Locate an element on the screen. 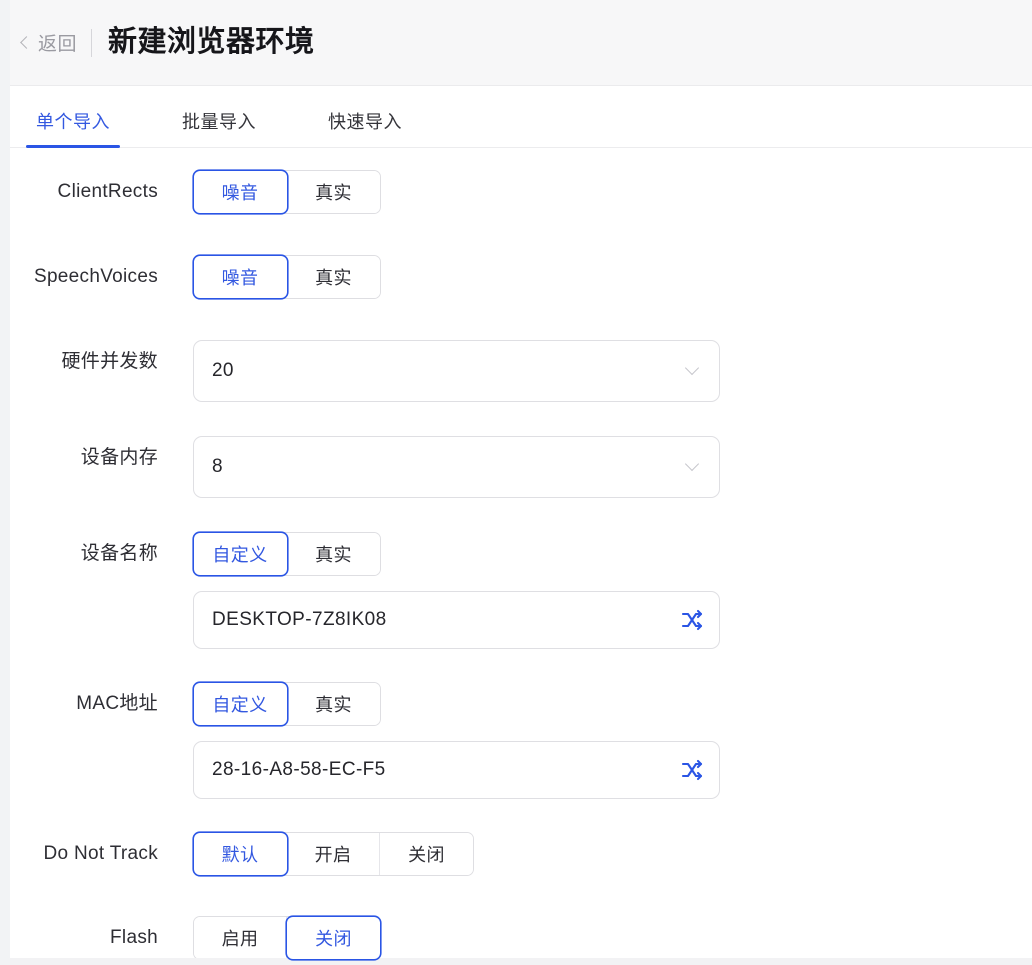 This screenshot has height=965, width=1032. field-do-not-track: 默认 开启 关闭 is located at coordinates (612, 854).